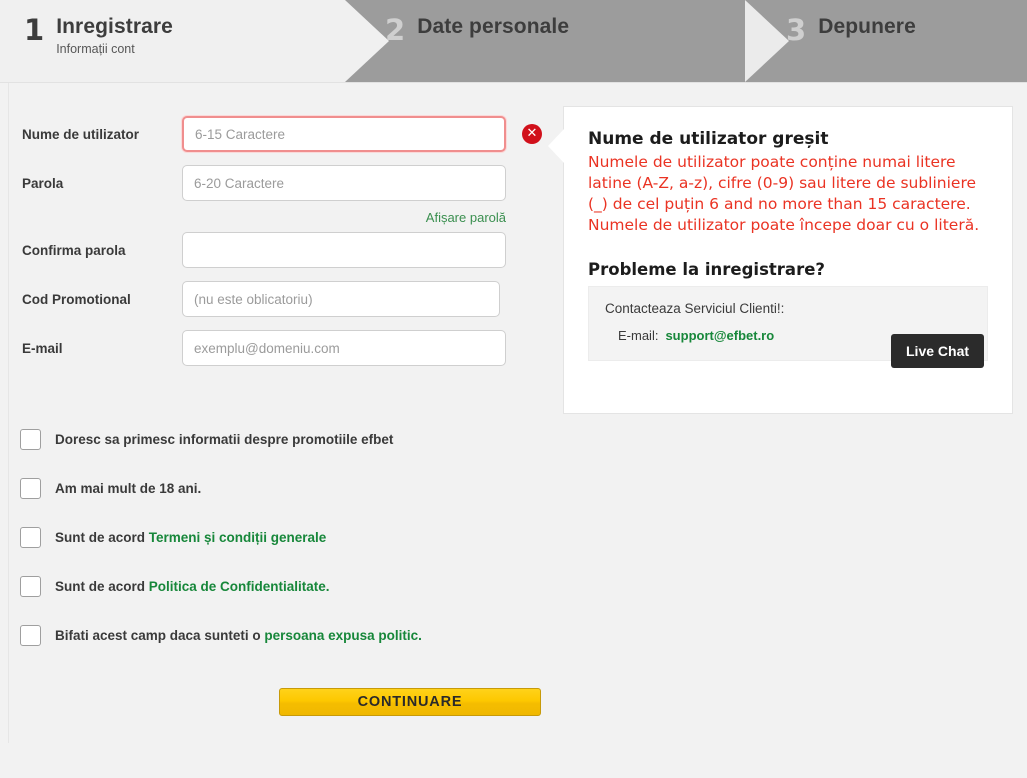 This screenshot has height=778, width=1027. Describe the element at coordinates (410, 702) in the screenshot. I see `continue-button: CONTINUARE` at that location.